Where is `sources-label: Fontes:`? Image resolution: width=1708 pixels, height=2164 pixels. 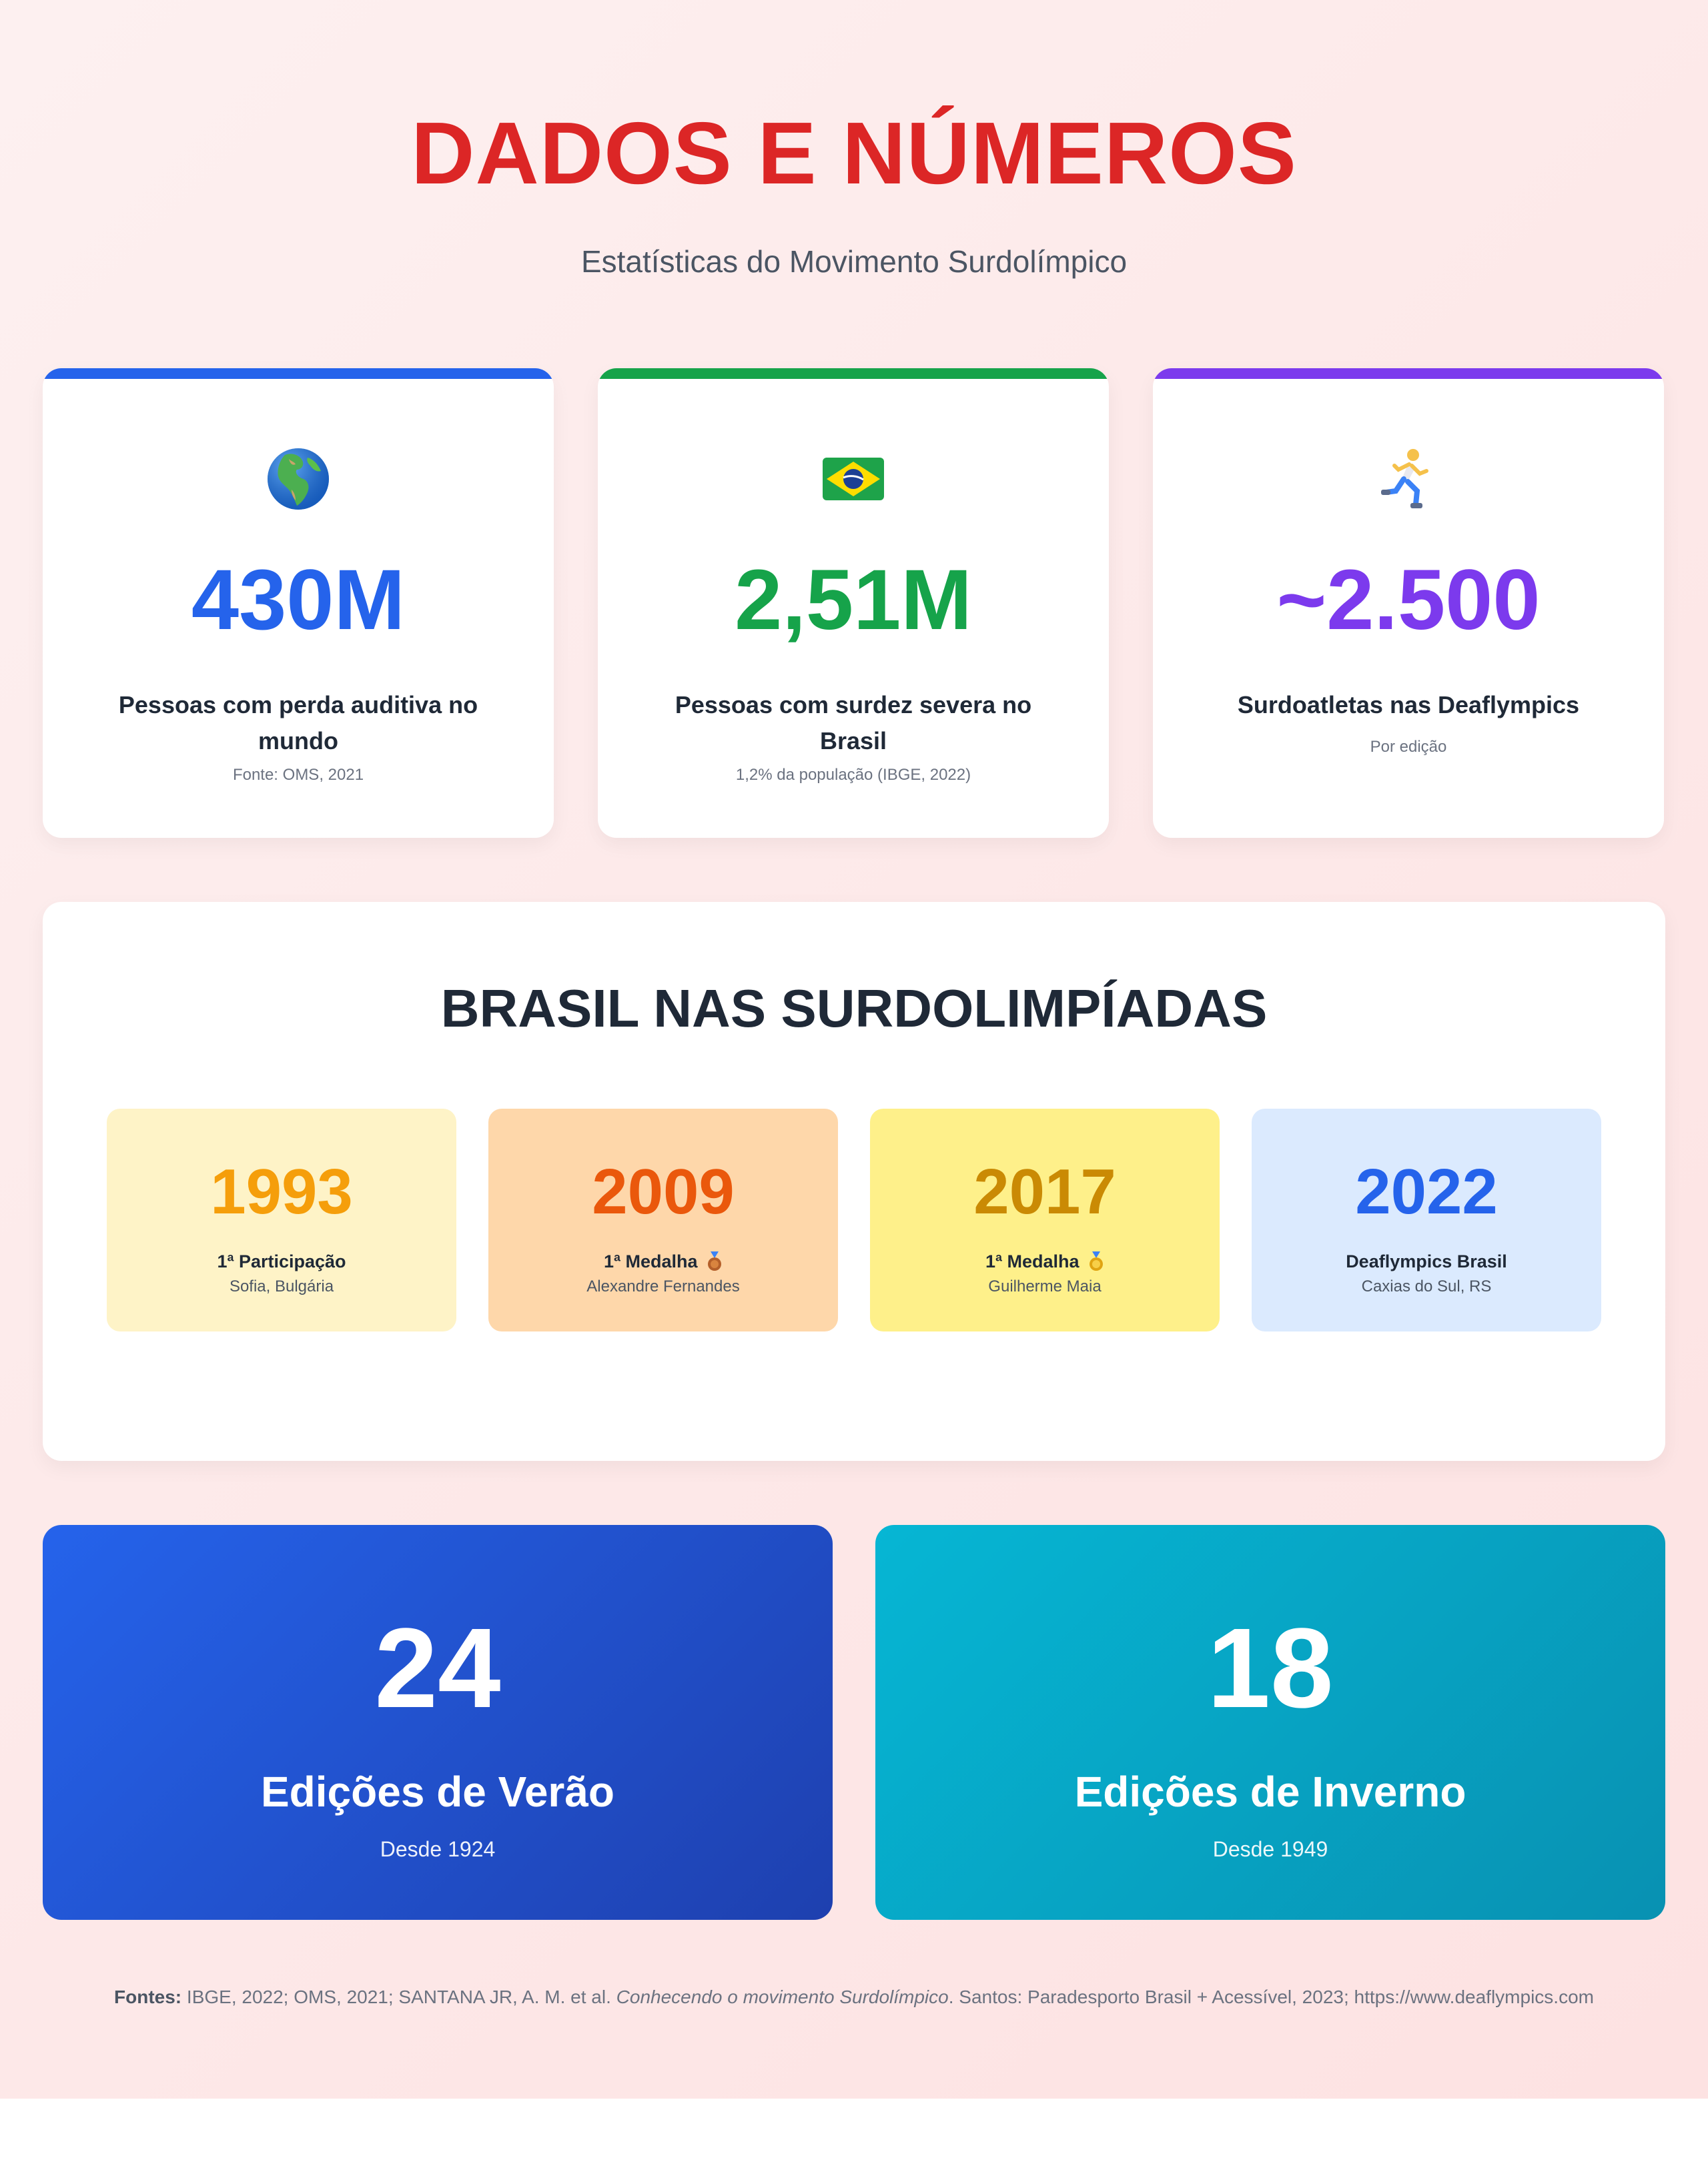 sources-label: Fontes: is located at coordinates (148, 1997).